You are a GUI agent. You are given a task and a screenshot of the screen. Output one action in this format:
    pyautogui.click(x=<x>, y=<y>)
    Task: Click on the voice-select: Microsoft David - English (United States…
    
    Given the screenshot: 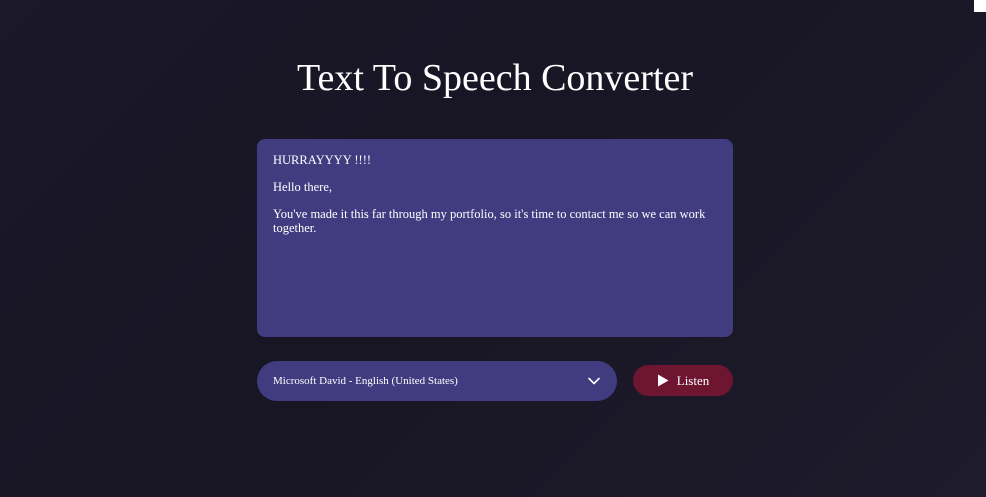 What is the action you would take?
    pyautogui.click(x=437, y=381)
    